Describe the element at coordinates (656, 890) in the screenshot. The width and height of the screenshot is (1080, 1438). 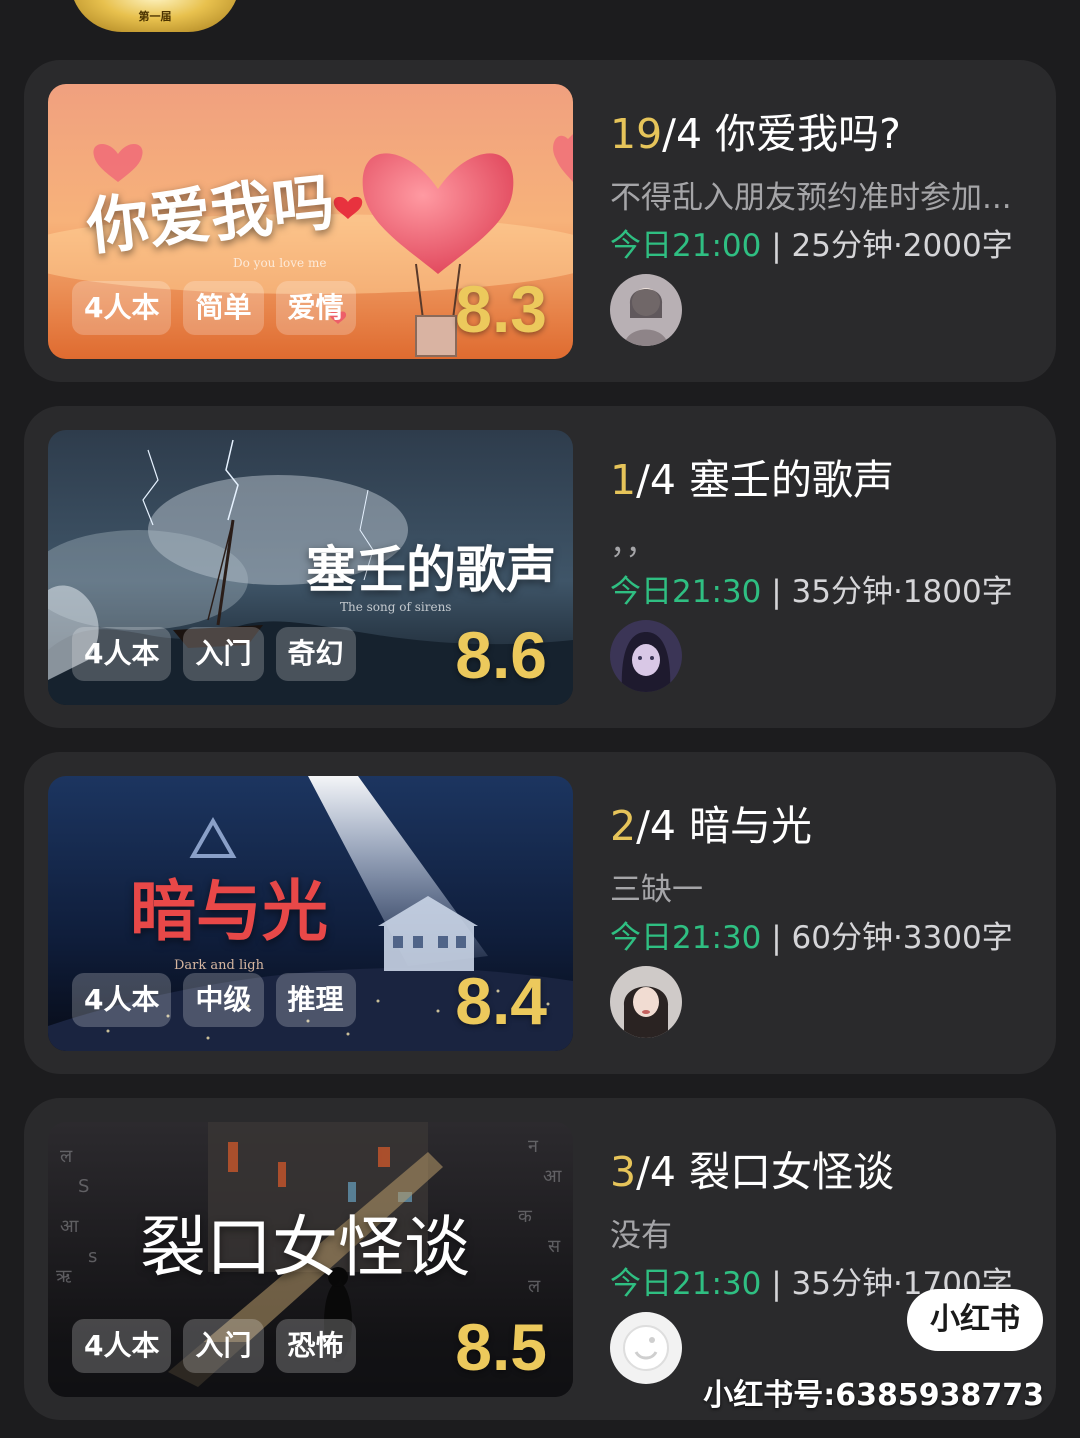
I see `script-note: 三缺一` at that location.